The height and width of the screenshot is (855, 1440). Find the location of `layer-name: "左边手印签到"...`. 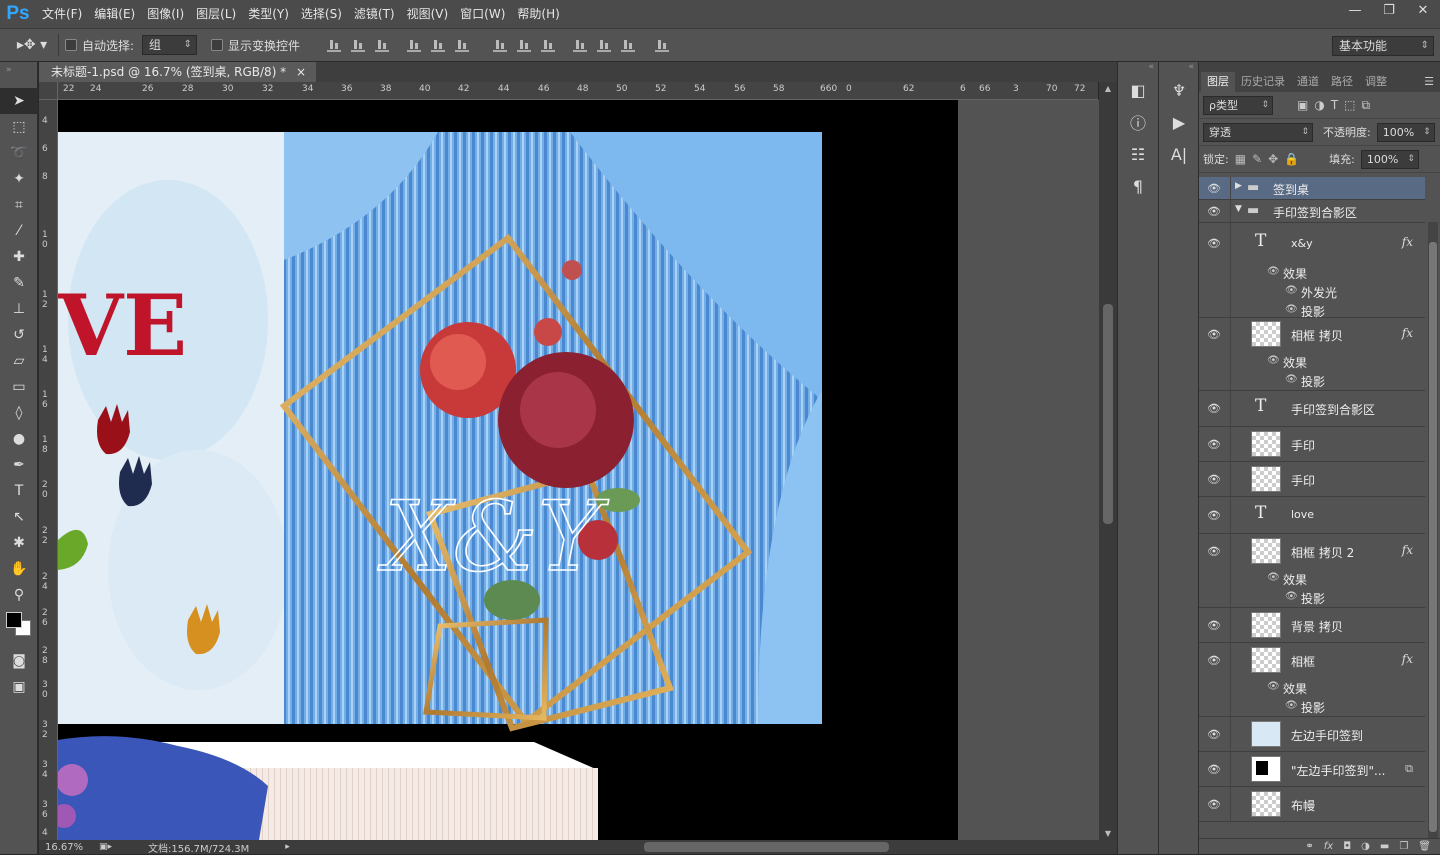

layer-name: "左边手印签到"... is located at coordinates (1338, 770).